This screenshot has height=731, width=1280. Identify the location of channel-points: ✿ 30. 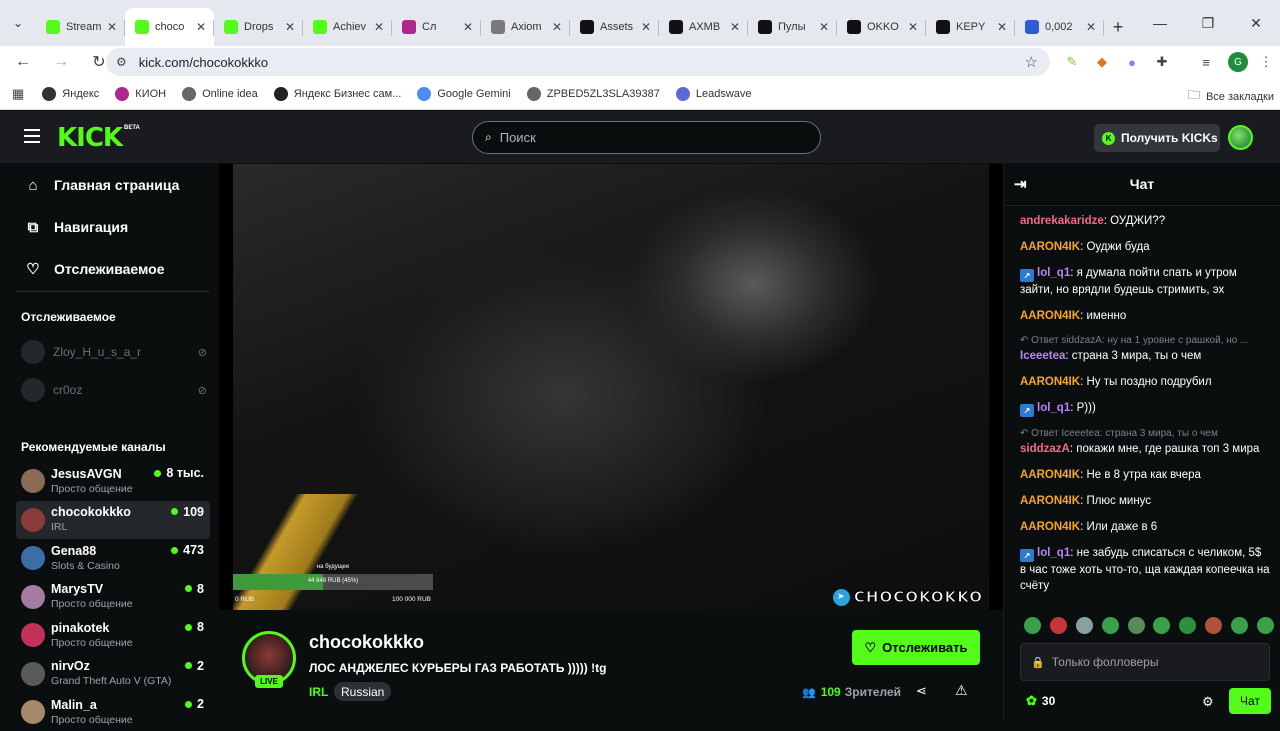
(1040, 701).